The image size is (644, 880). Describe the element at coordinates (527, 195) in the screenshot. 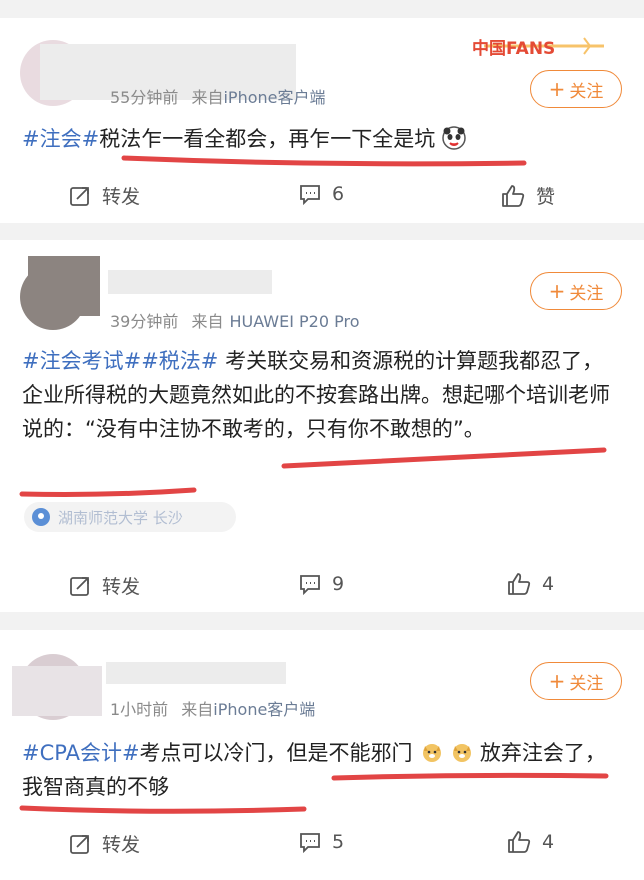

I see `like-action: 赞` at that location.